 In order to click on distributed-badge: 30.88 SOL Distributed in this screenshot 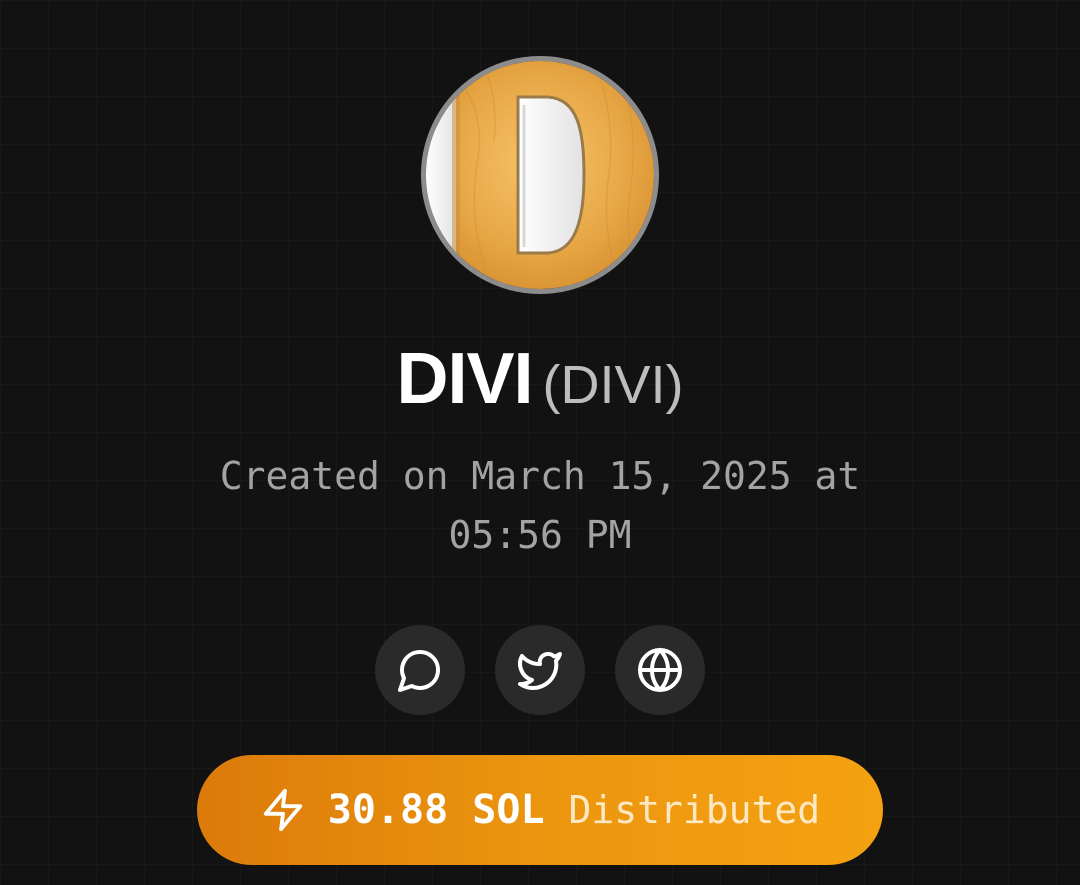, I will do `click(540, 810)`.